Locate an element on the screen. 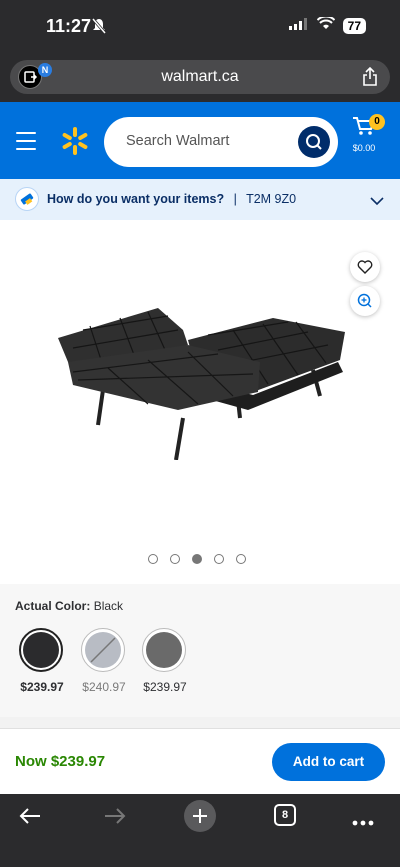 This screenshot has width=400, height=867. walmart-spark-logo is located at coordinates (75, 143).